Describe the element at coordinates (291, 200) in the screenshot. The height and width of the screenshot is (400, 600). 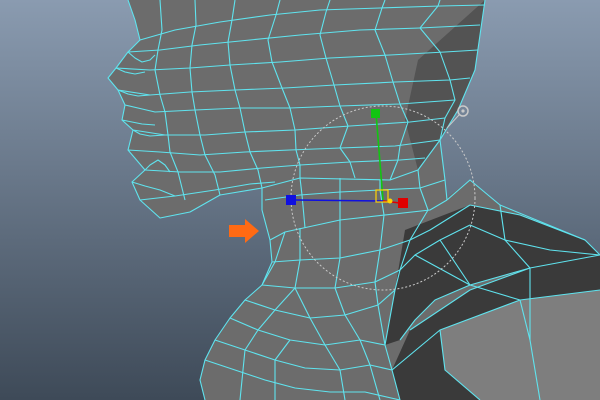
I see `z-axis-handle` at that location.